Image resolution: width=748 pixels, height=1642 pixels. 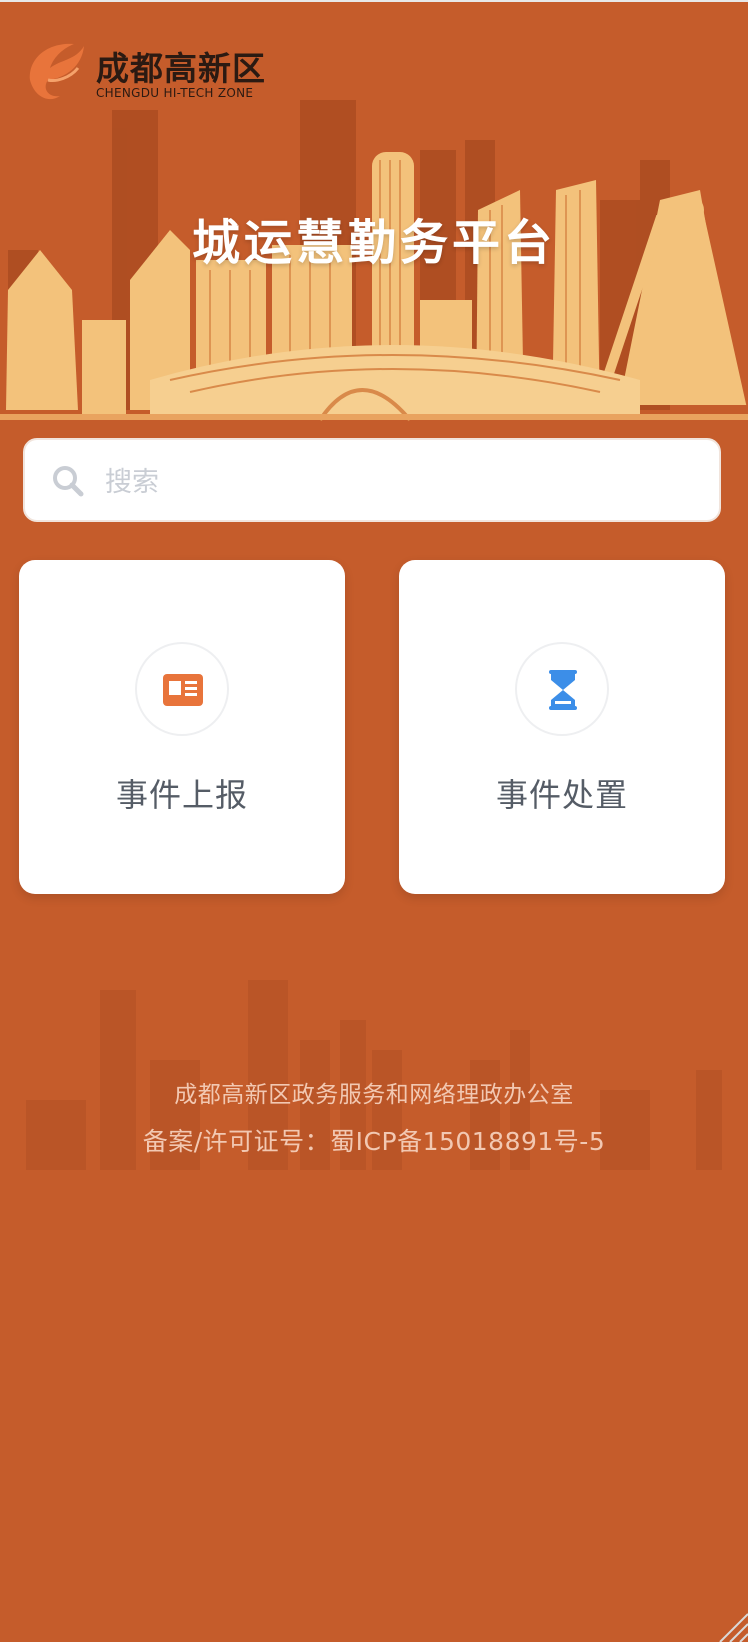 I want to click on event-report-label: 事件上报, so click(x=181, y=795).